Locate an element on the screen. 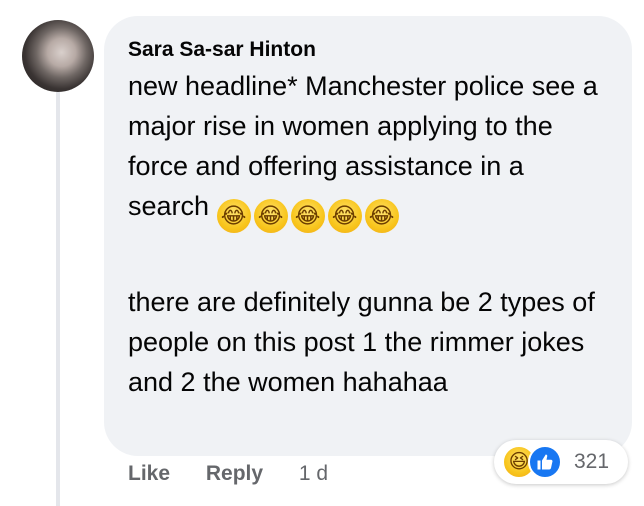 The width and height of the screenshot is (644, 506). like-icon is located at coordinates (545, 462).